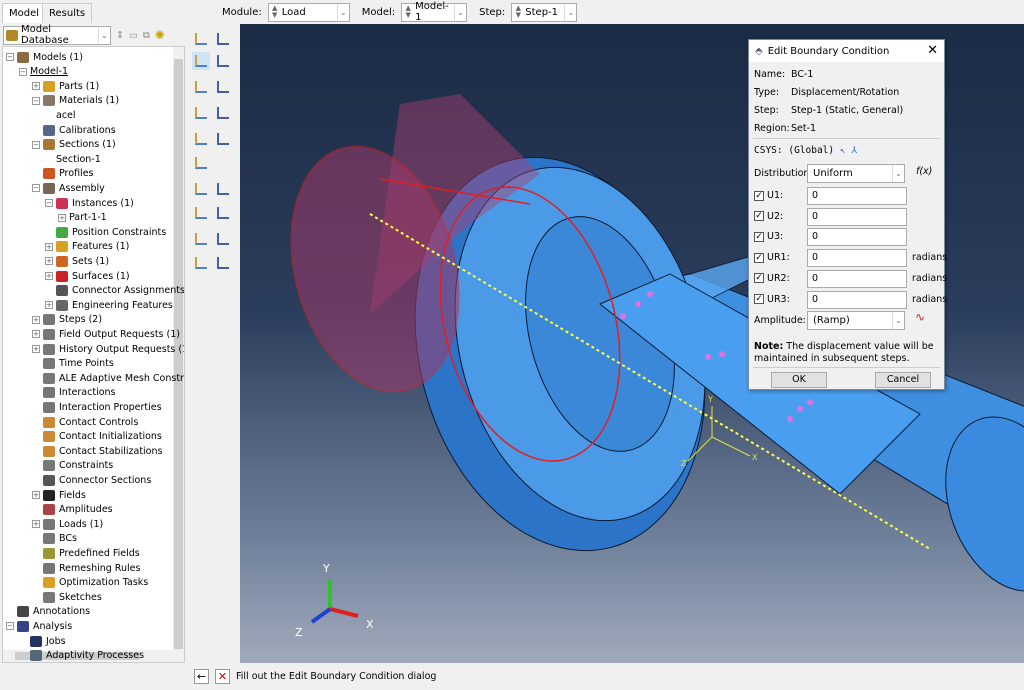 The width and height of the screenshot is (1024, 690). What do you see at coordinates (799, 380) in the screenshot?
I see `ok-button: OK` at bounding box center [799, 380].